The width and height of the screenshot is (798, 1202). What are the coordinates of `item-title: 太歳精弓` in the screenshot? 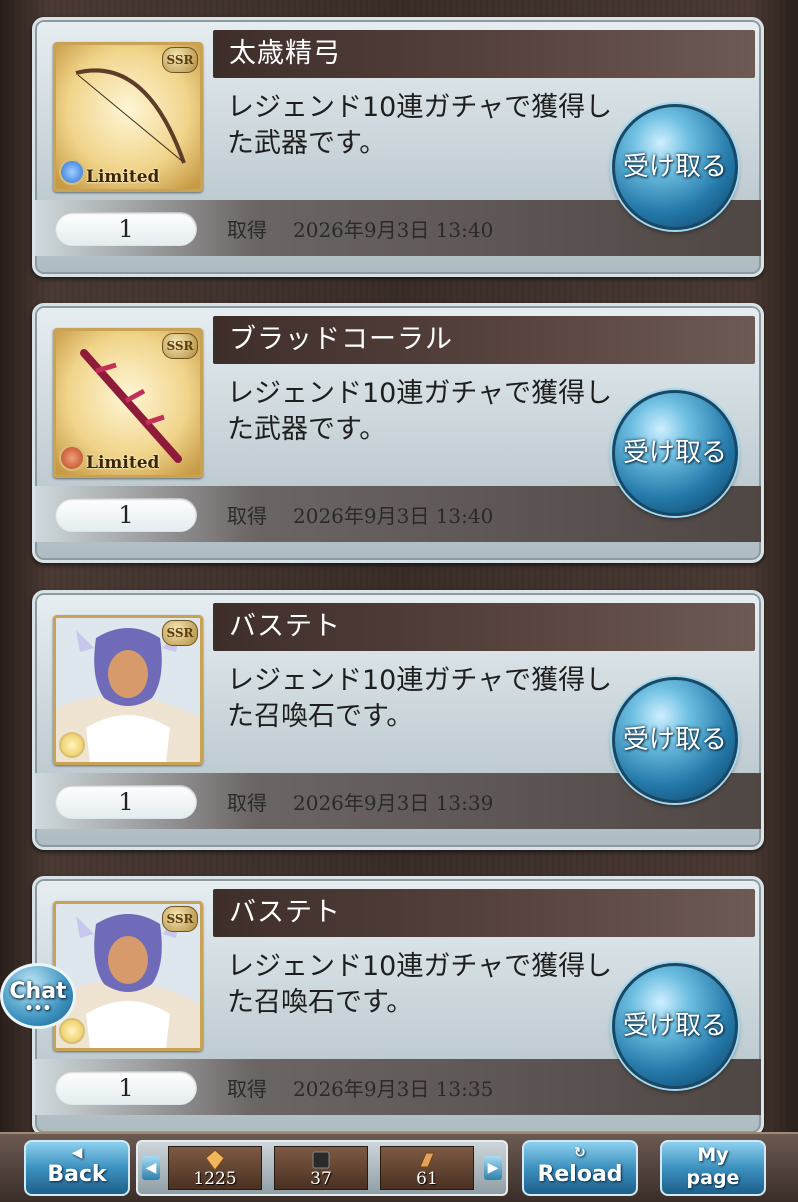 It's located at (285, 53).